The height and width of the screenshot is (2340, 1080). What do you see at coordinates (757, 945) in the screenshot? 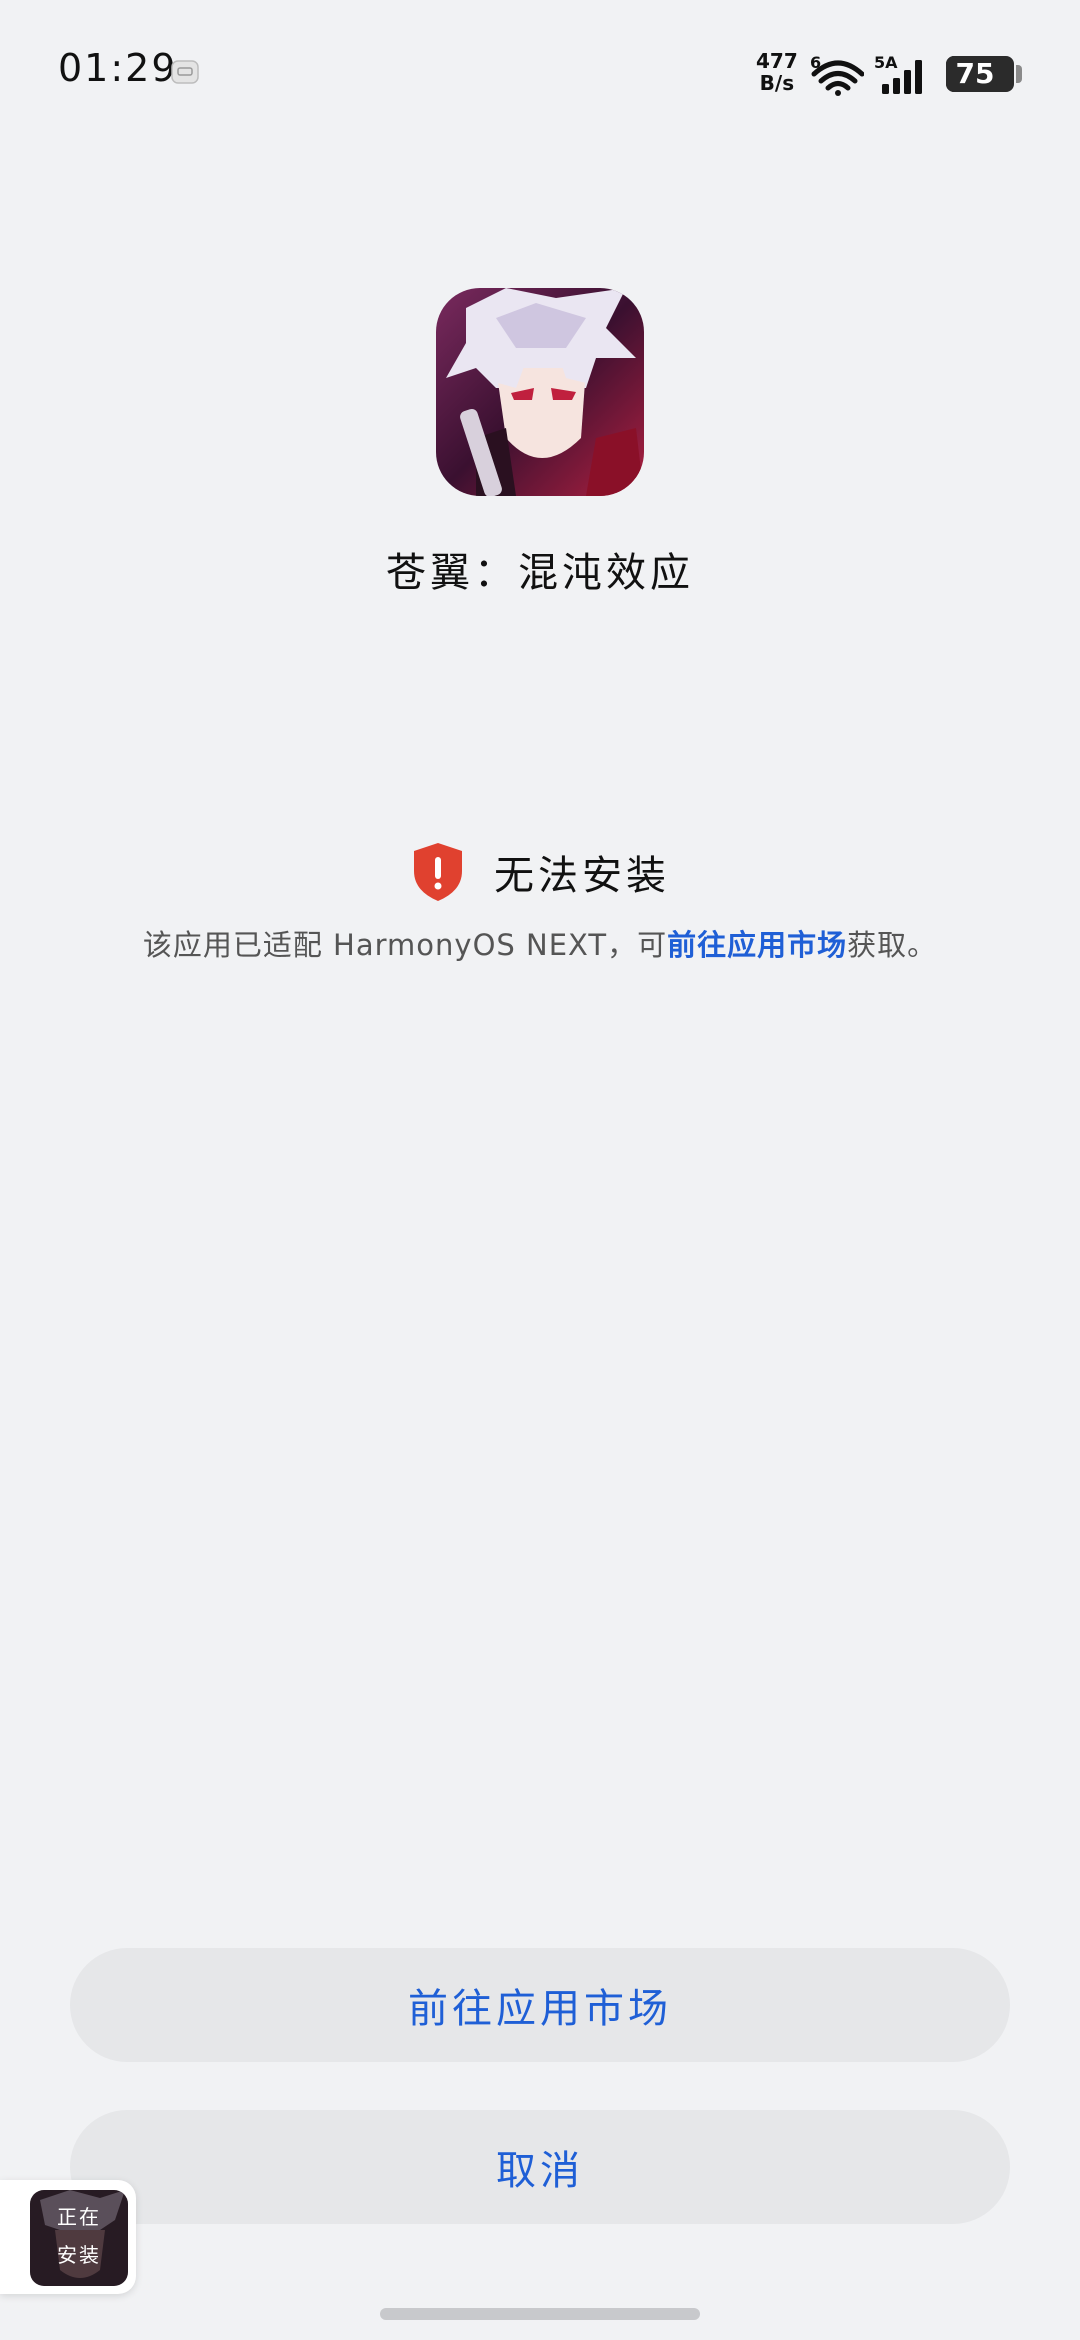
I see `app-market-link: 前往应用市场` at bounding box center [757, 945].